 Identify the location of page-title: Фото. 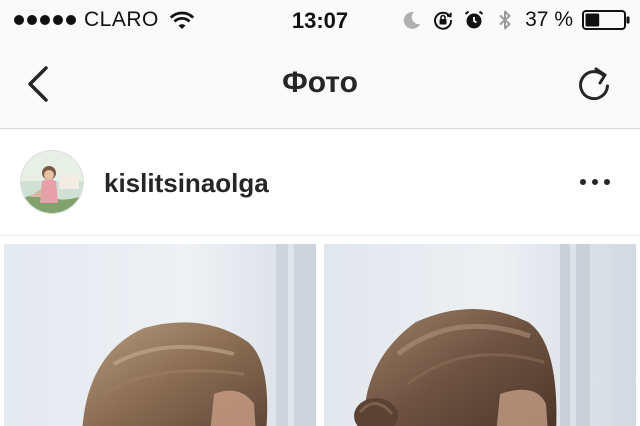
(320, 82).